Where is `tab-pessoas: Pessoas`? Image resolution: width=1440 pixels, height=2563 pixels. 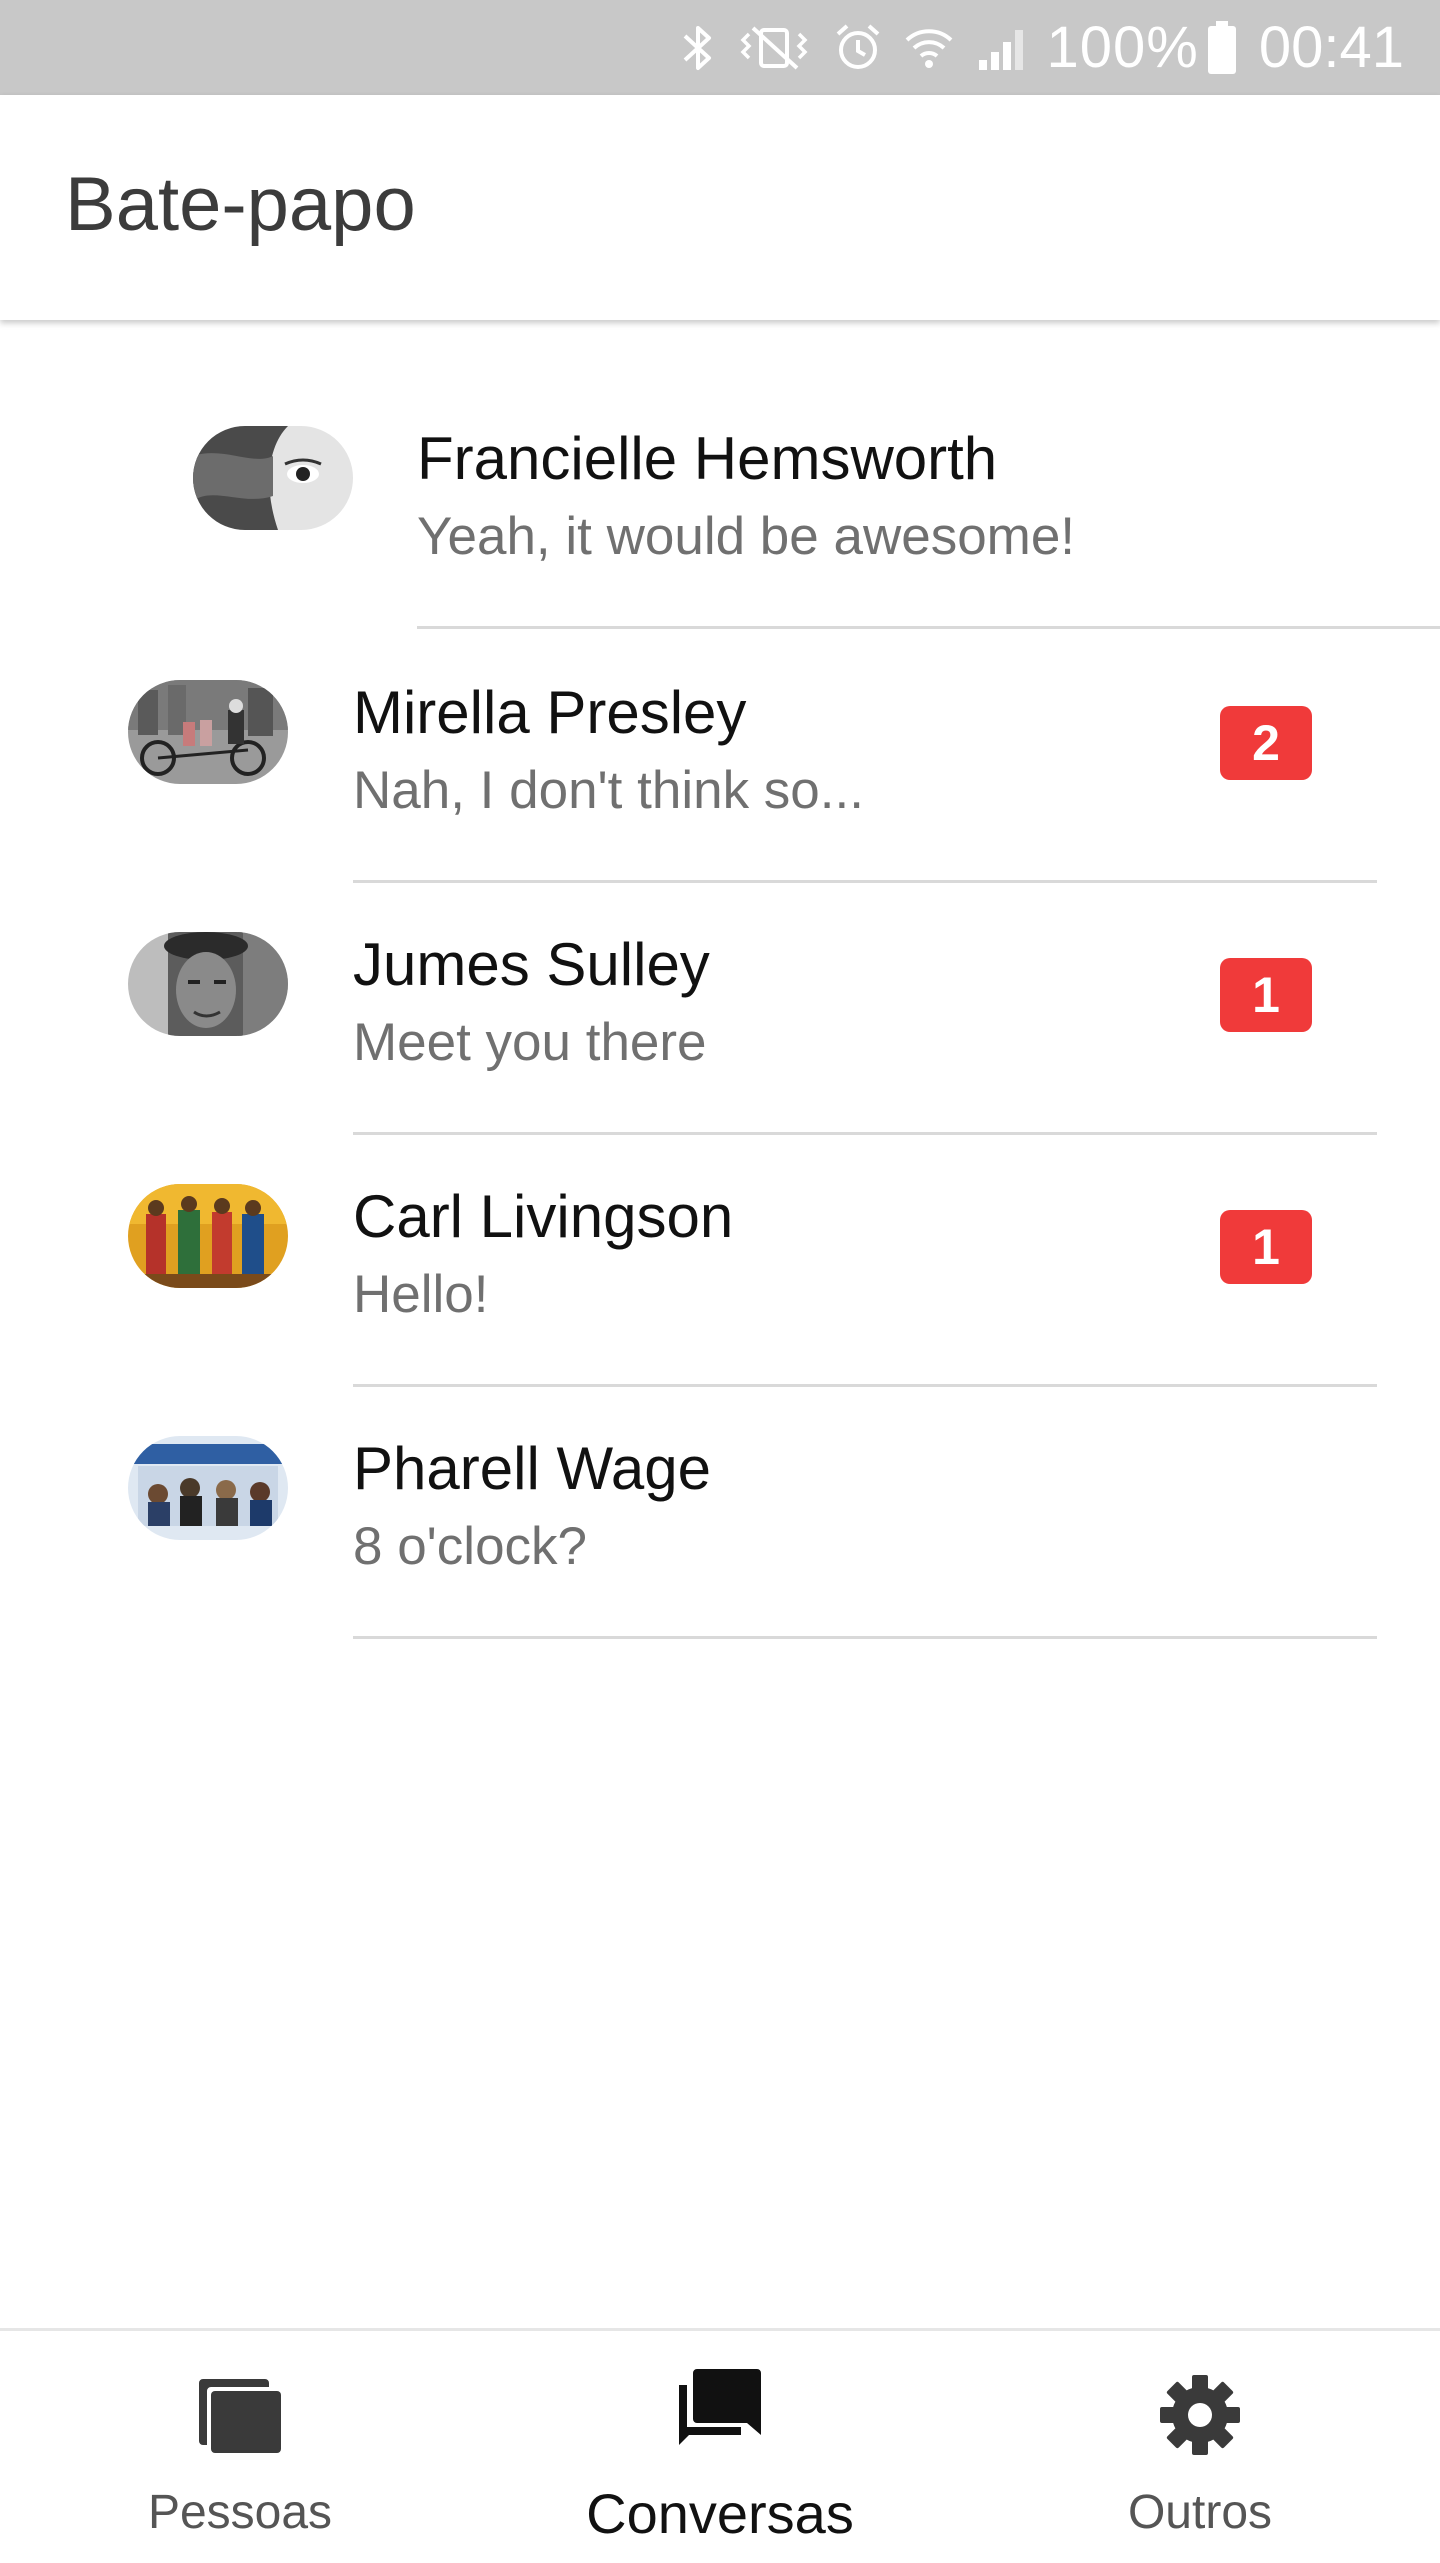 tab-pessoas: Pessoas is located at coordinates (240, 2447).